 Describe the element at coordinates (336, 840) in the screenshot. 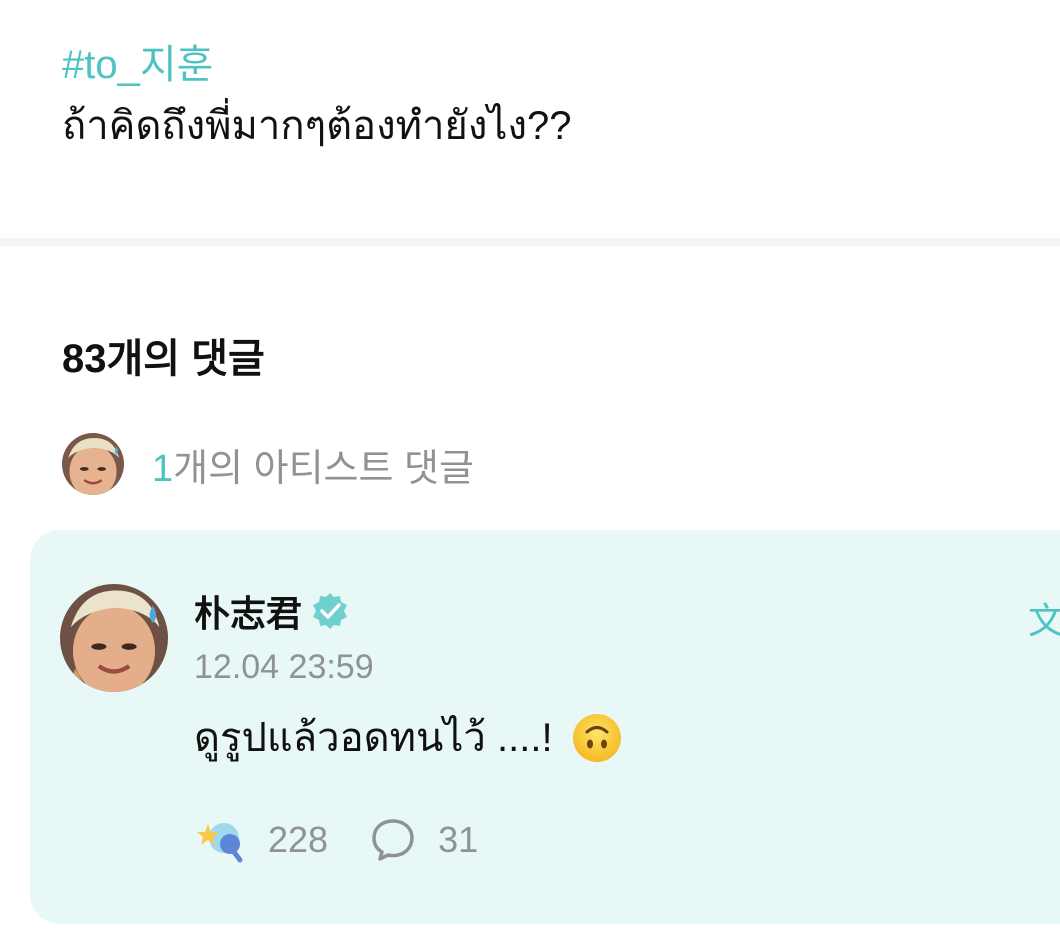

I see `comment-actions: 228 31` at that location.